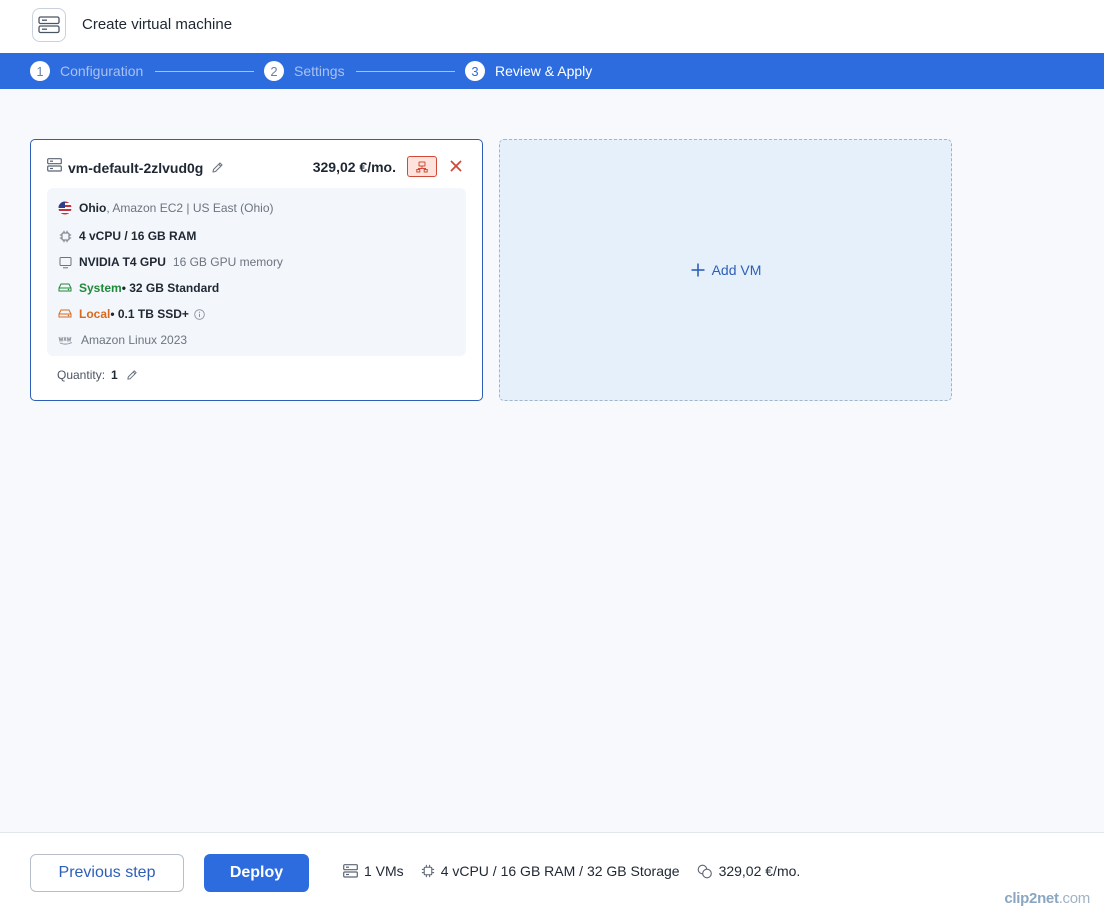 This screenshot has height=909, width=1104. Describe the element at coordinates (544, 71) in the screenshot. I see `step-label: Review & Apply` at that location.